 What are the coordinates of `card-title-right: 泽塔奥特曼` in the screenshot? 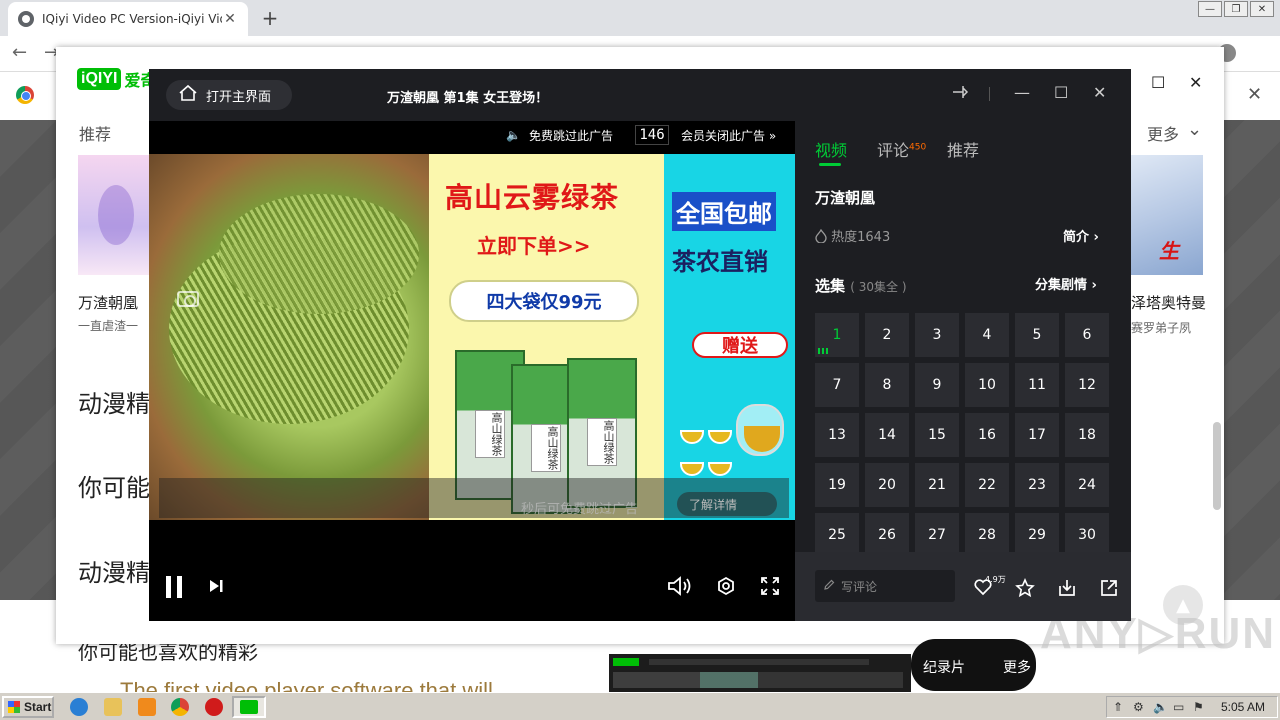 It's located at (1168, 302).